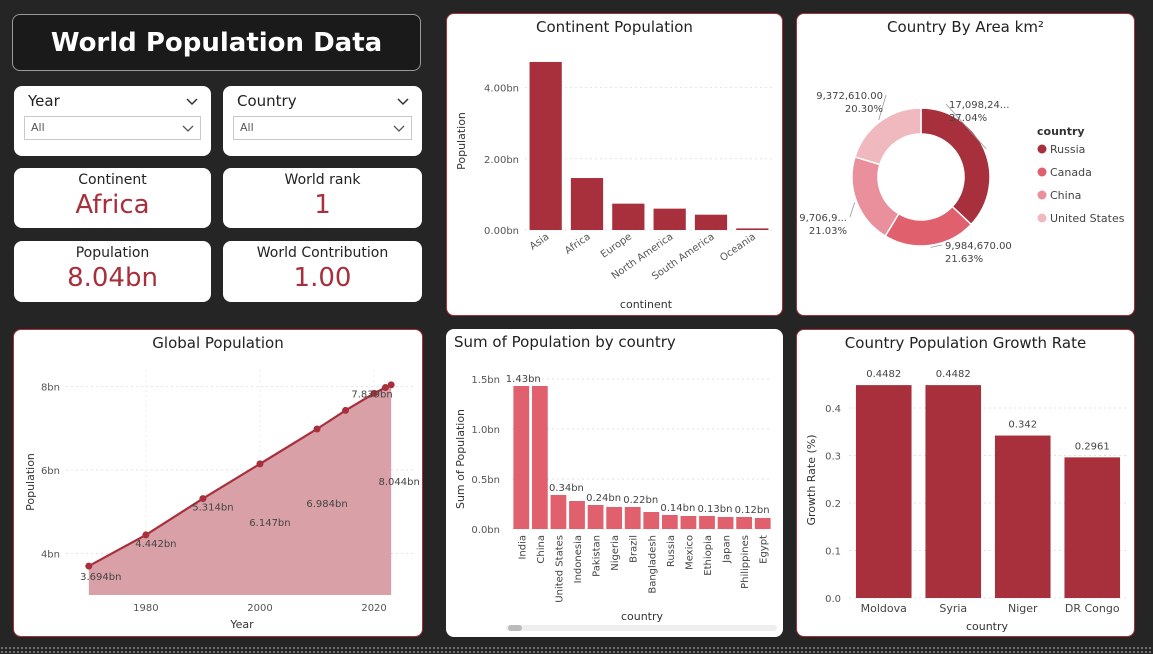 The height and width of the screenshot is (654, 1153). I want to click on bar-russia, so click(669, 522).